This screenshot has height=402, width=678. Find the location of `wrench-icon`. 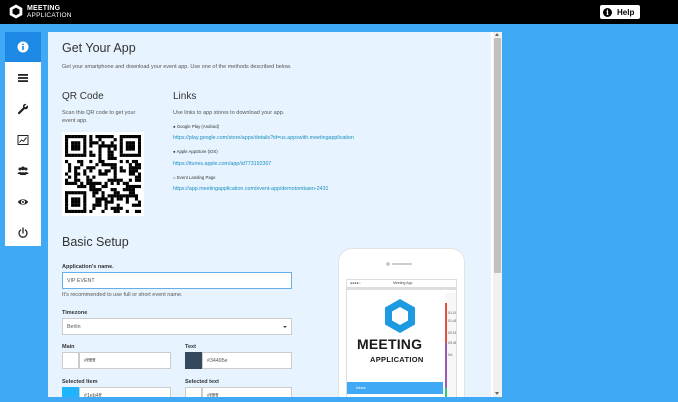

wrench-icon is located at coordinates (23, 109).